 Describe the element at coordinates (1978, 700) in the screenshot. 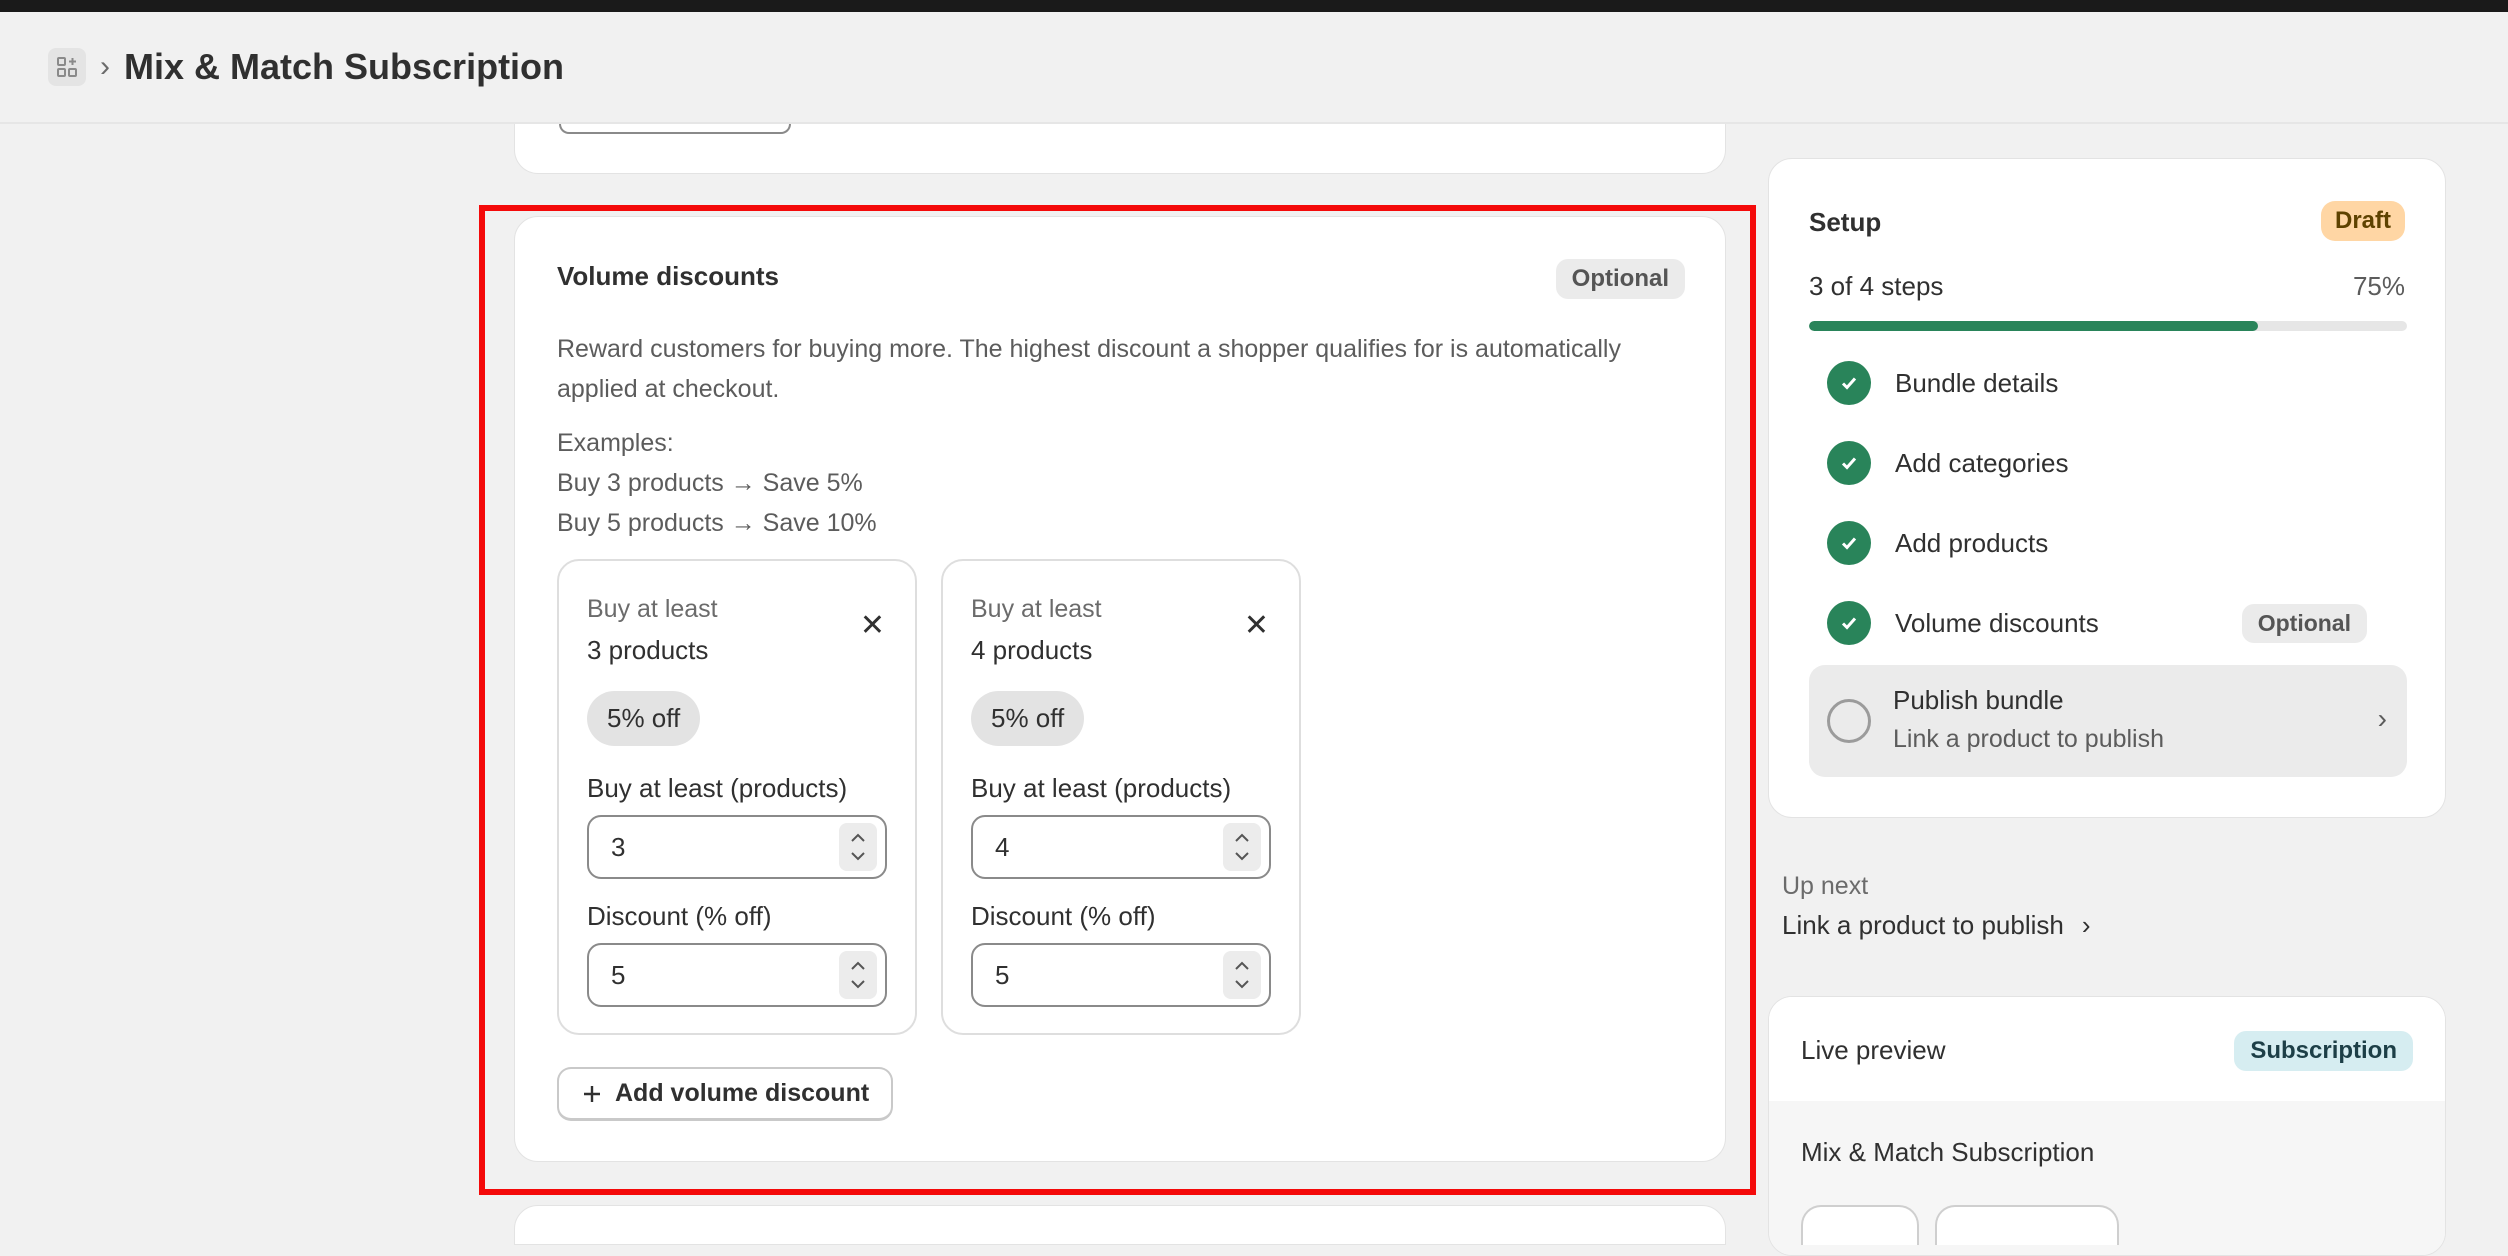

I see `publish-step-title: Publish bundle` at that location.